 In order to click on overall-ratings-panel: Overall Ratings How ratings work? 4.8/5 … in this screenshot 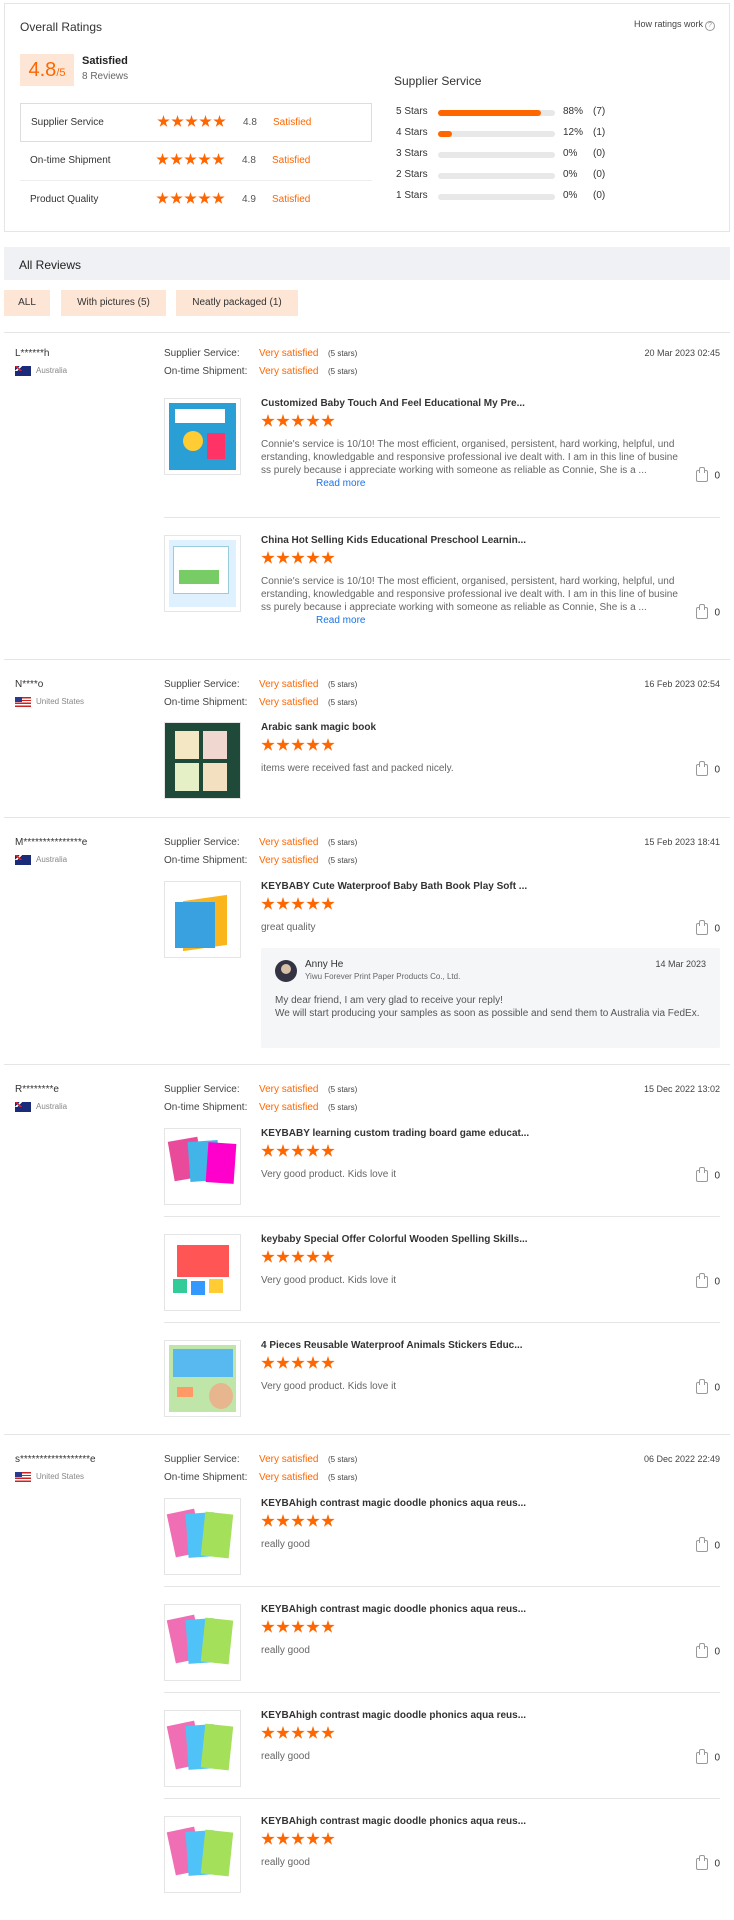, I will do `click(367, 117)`.